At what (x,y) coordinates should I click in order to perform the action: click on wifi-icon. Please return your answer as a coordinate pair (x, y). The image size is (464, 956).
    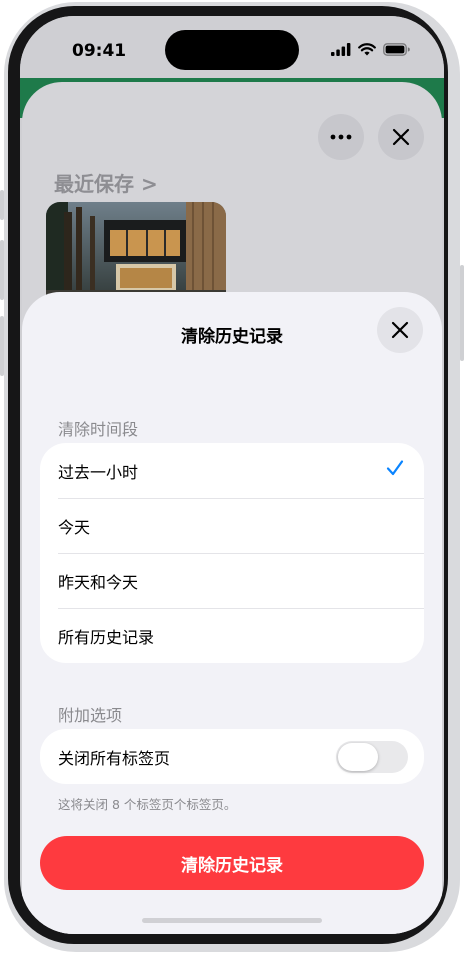
    Looking at the image, I should click on (367, 49).